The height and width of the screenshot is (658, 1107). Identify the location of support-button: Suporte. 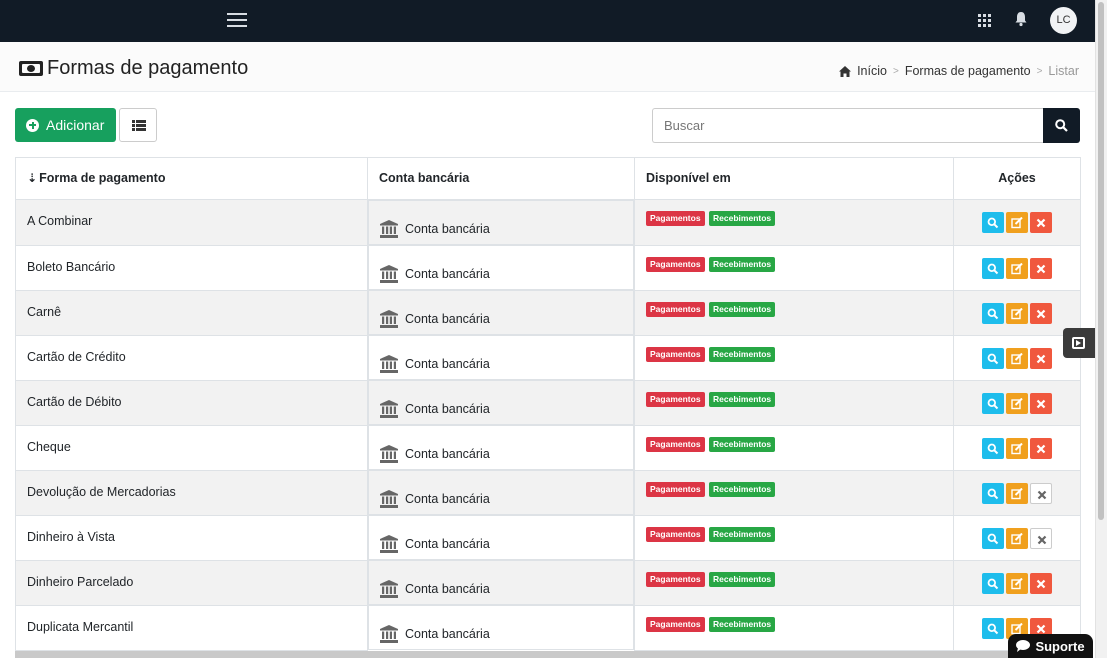
(1050, 646).